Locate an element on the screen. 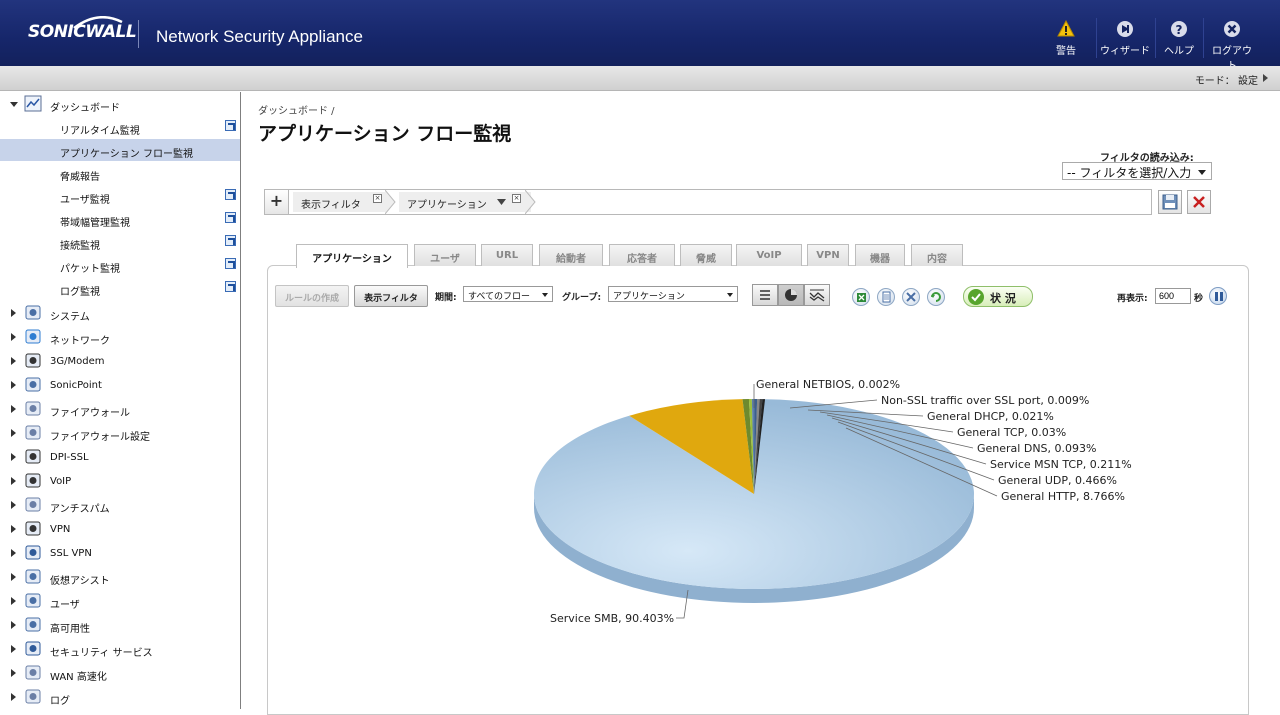 The height and width of the screenshot is (715, 1280). sidebar-group-label: システム is located at coordinates (70, 317).